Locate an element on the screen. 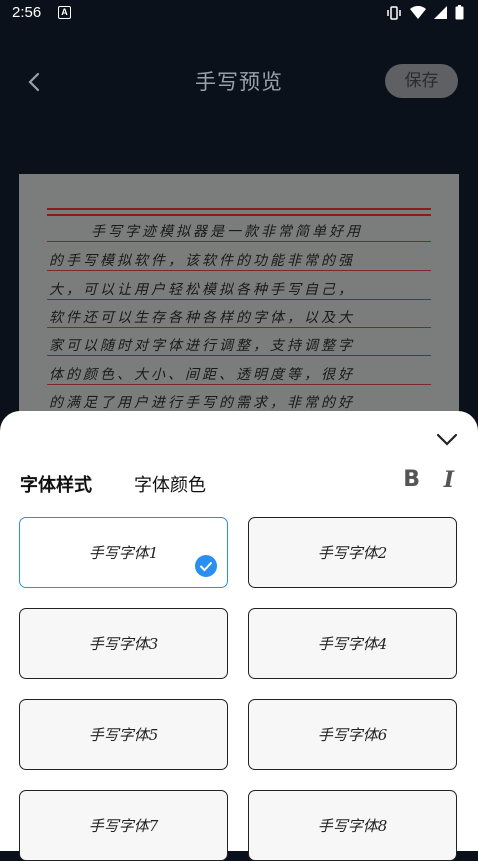 The image size is (478, 861). italic-button: I is located at coordinates (449, 480).